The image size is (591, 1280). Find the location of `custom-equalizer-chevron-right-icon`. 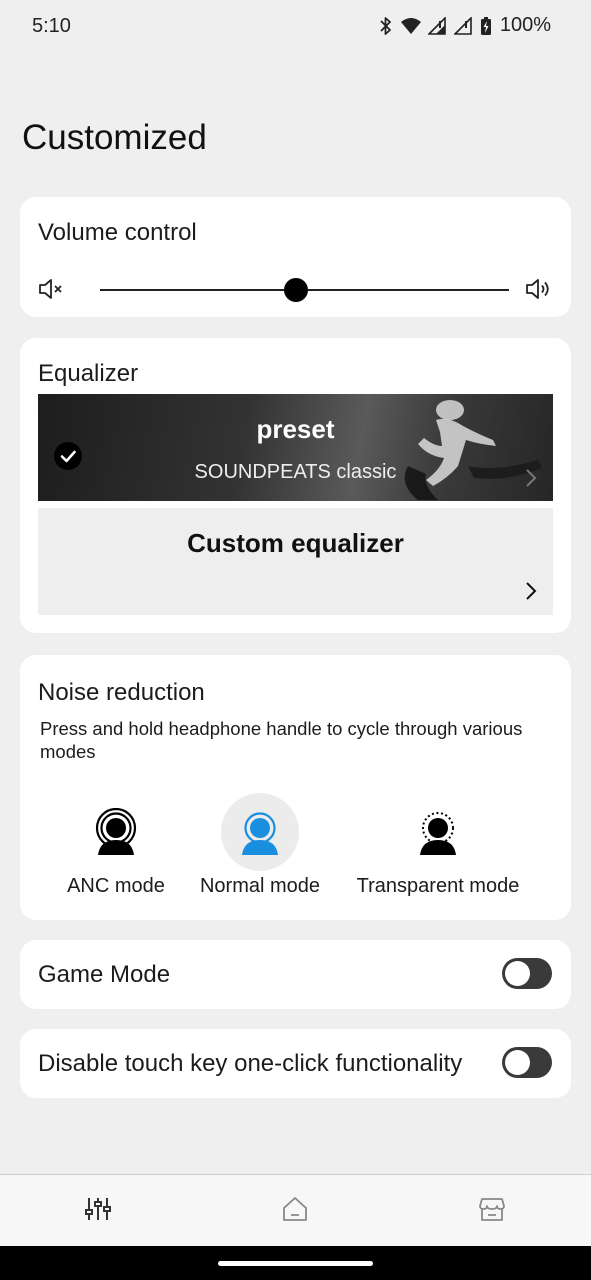

custom-equalizer-chevron-right-icon is located at coordinates (531, 593).